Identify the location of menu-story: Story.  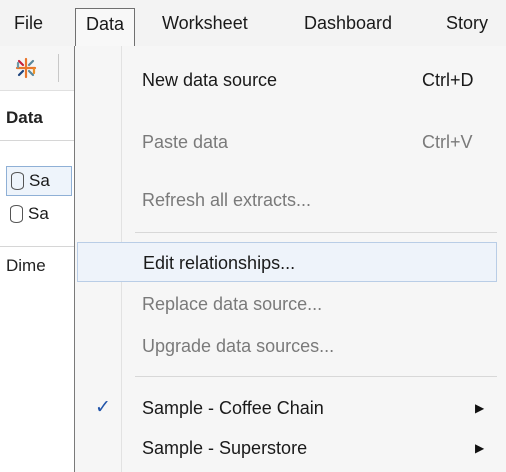
(467, 23).